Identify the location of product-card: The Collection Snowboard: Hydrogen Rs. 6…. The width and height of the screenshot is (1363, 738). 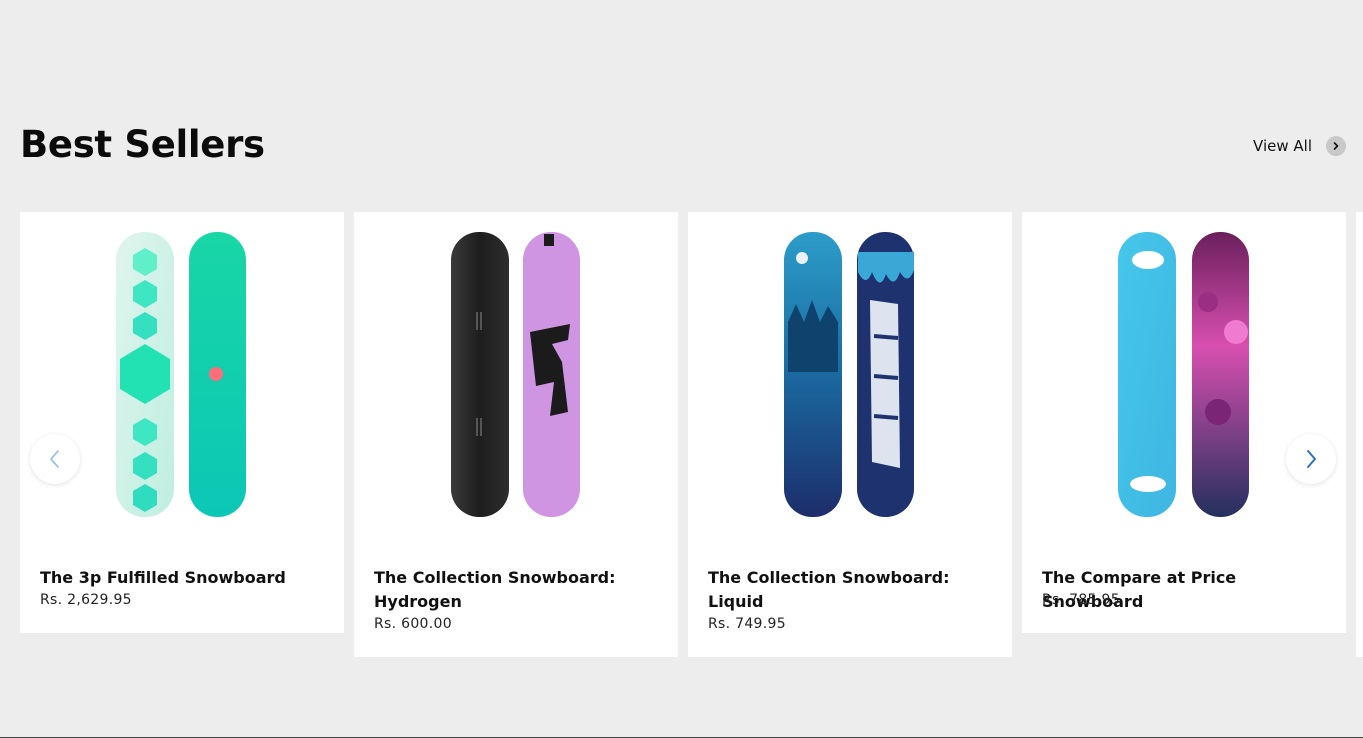
(516, 434).